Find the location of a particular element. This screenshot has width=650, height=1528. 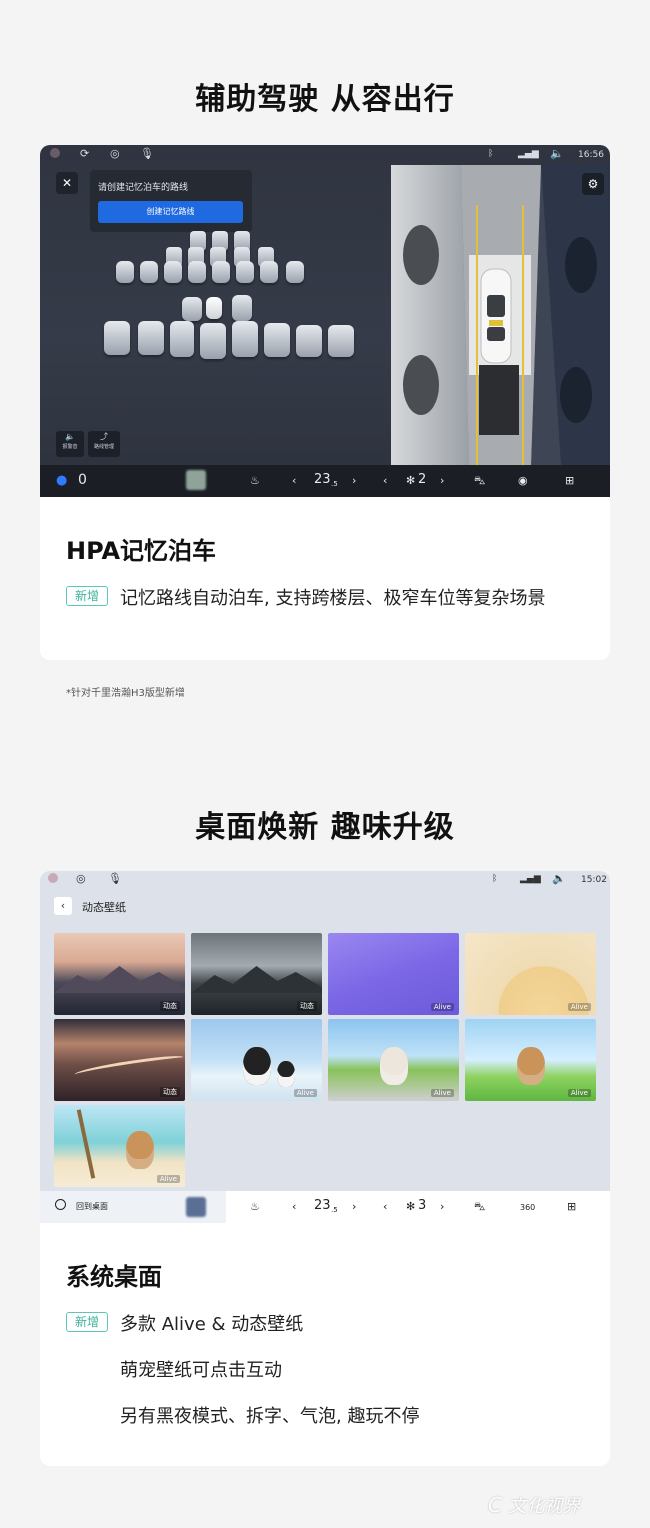

refresh-icon: ⟳ is located at coordinates (84, 154).